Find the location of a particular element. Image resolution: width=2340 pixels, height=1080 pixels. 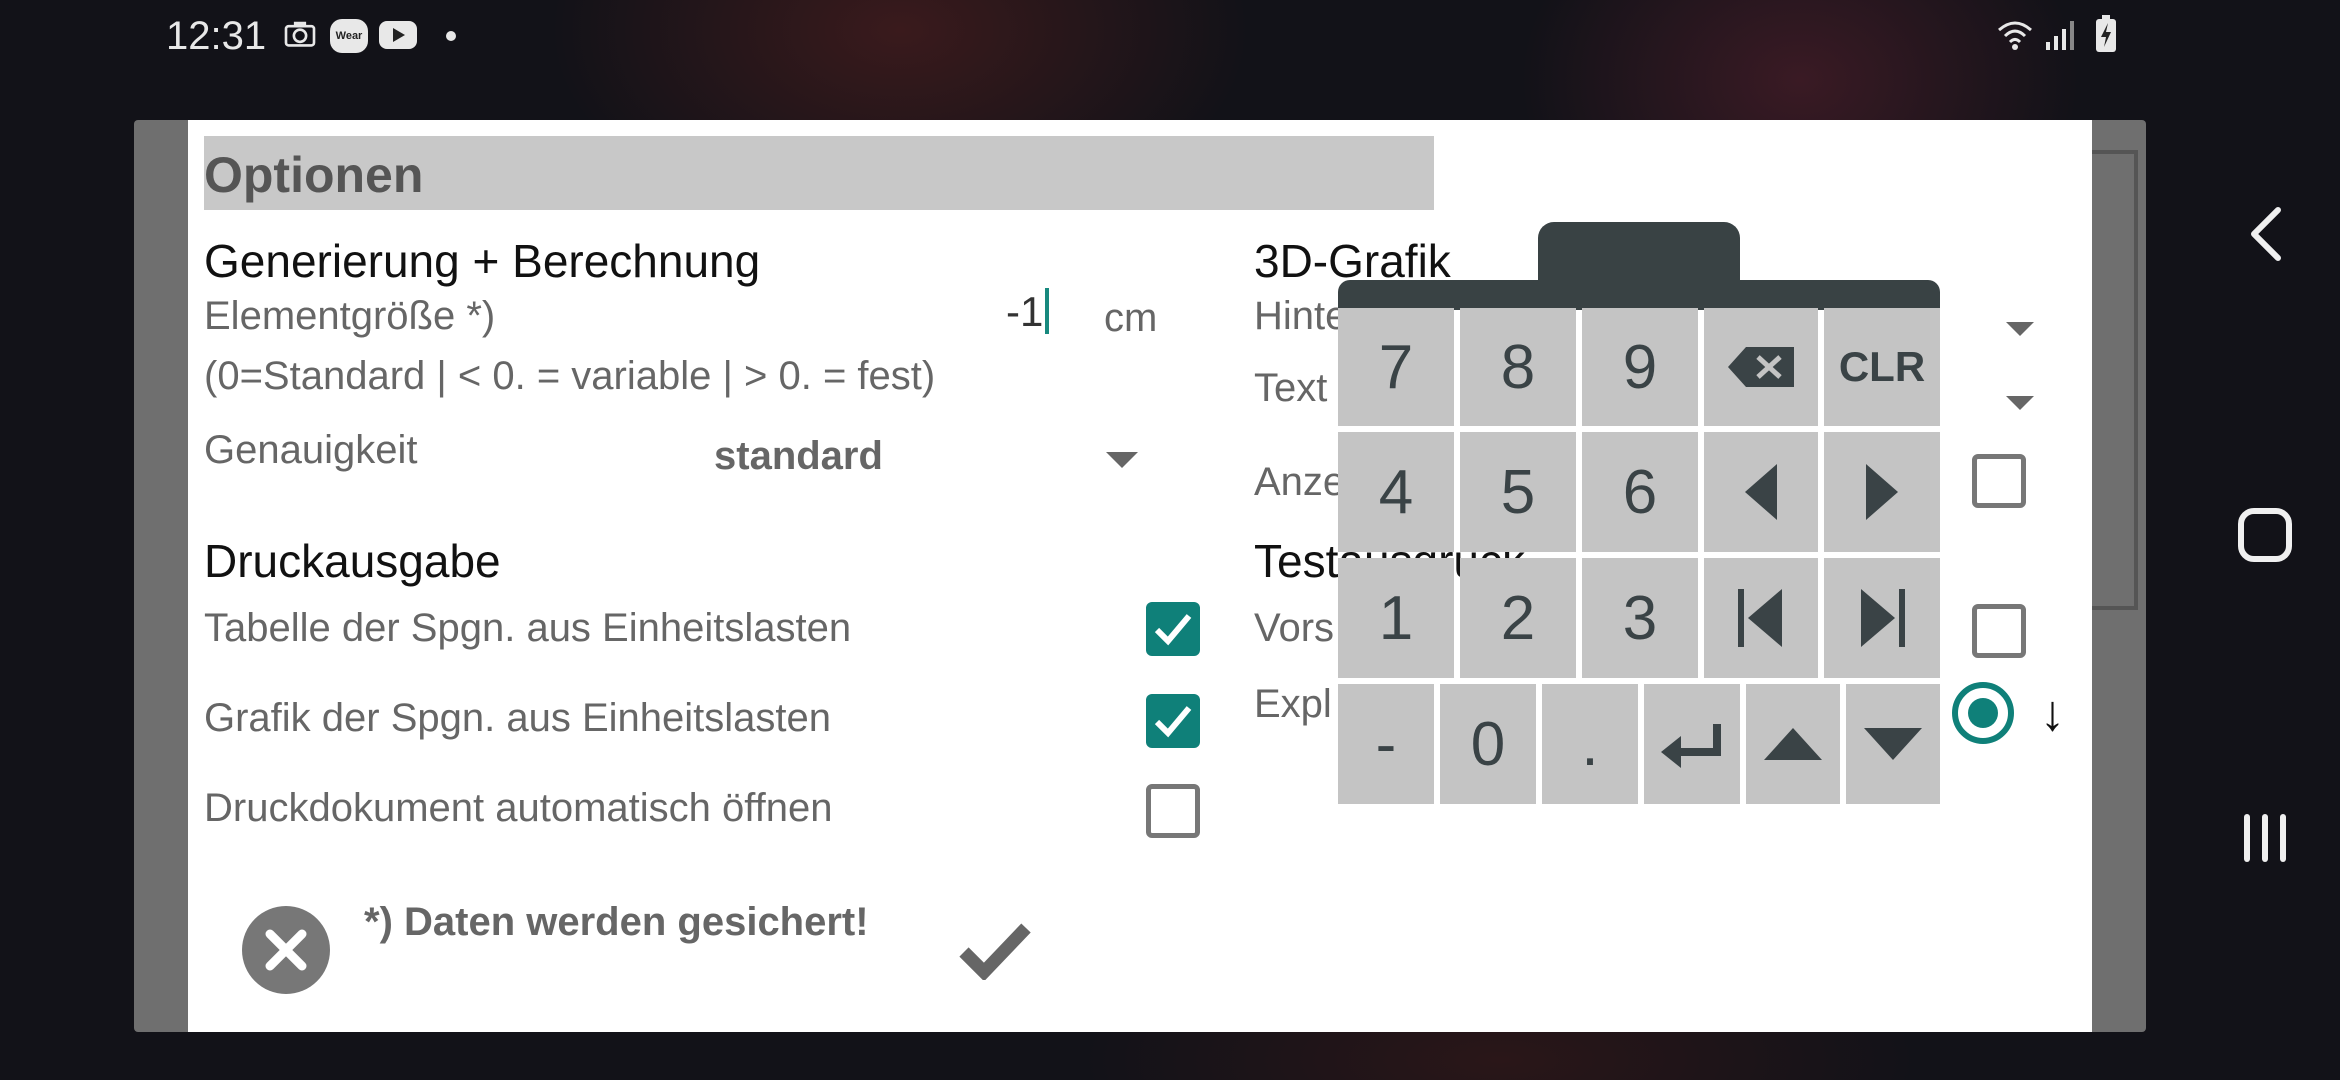

arrow-left-icon is located at coordinates (1761, 492).